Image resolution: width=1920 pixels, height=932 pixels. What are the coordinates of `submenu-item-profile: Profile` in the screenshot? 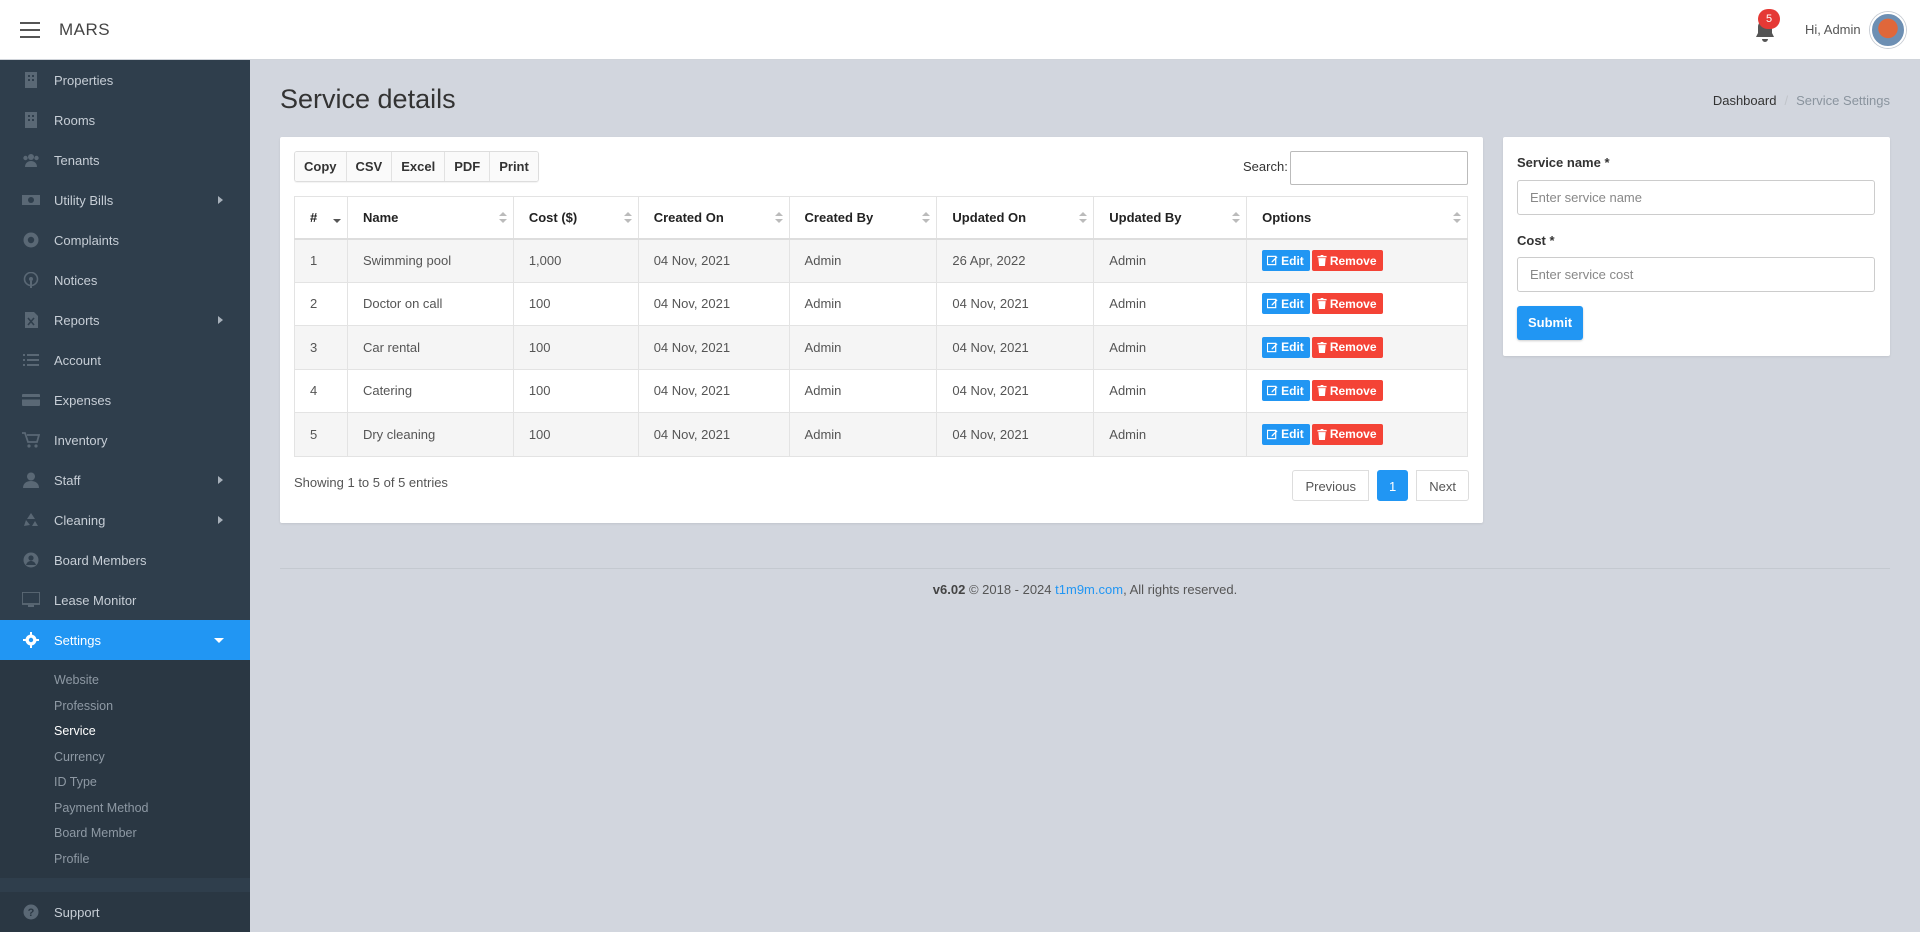 It's located at (125, 860).